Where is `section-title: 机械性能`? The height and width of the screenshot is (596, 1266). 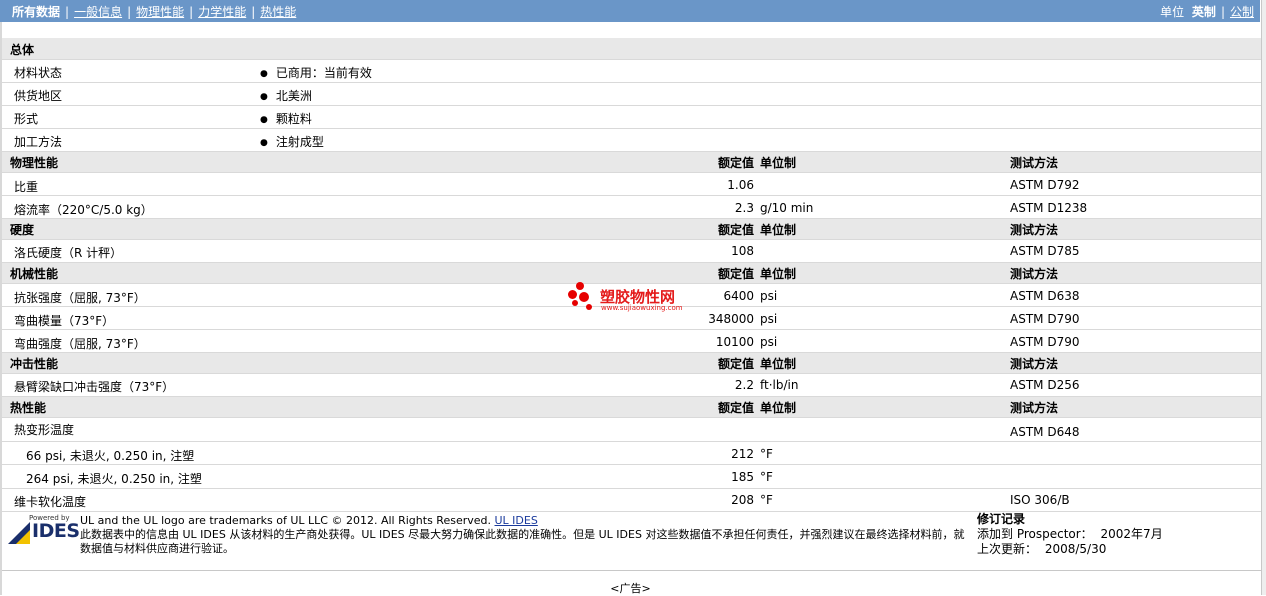
section-title: 机械性能 is located at coordinates (34, 274).